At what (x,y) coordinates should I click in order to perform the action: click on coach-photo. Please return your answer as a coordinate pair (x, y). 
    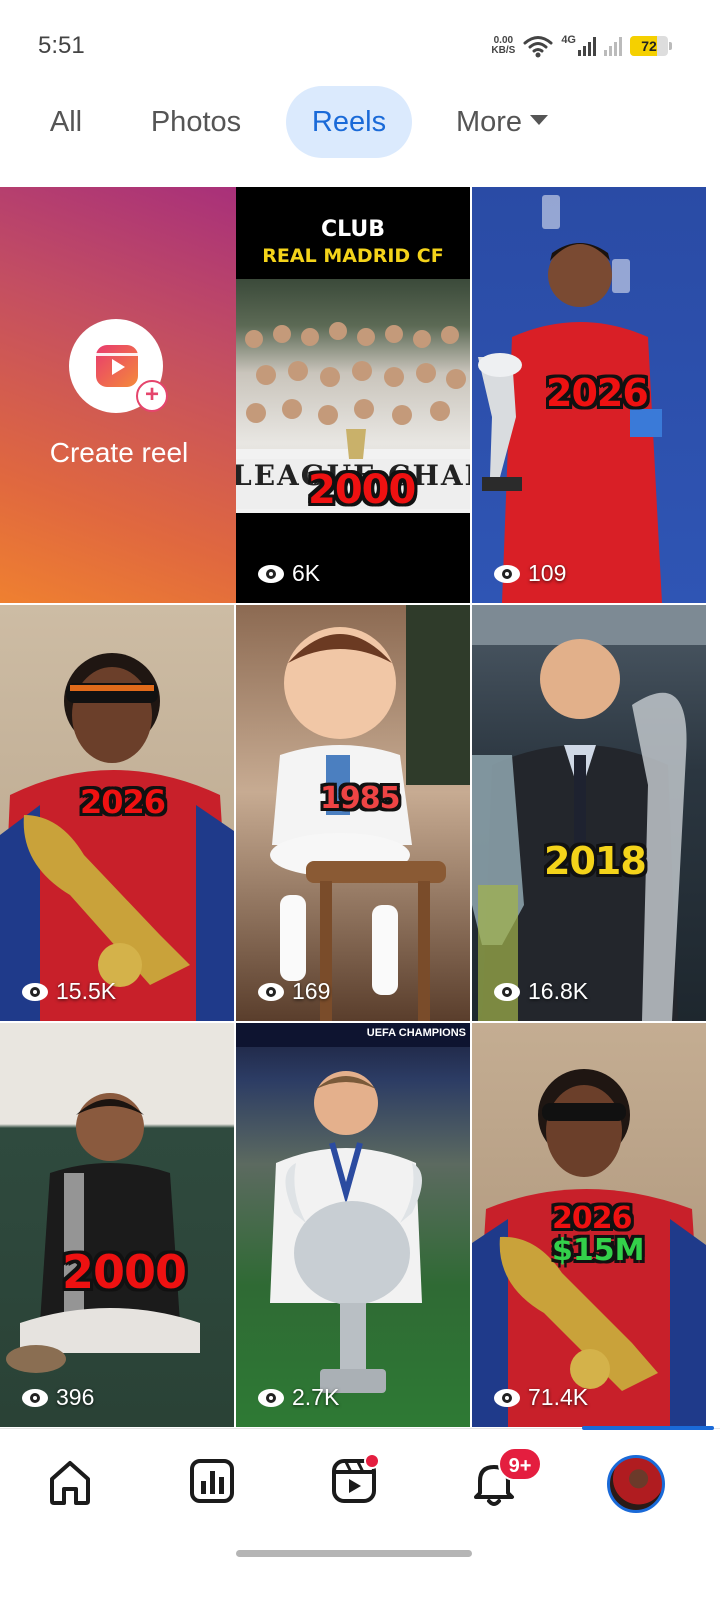
    Looking at the image, I should click on (589, 813).